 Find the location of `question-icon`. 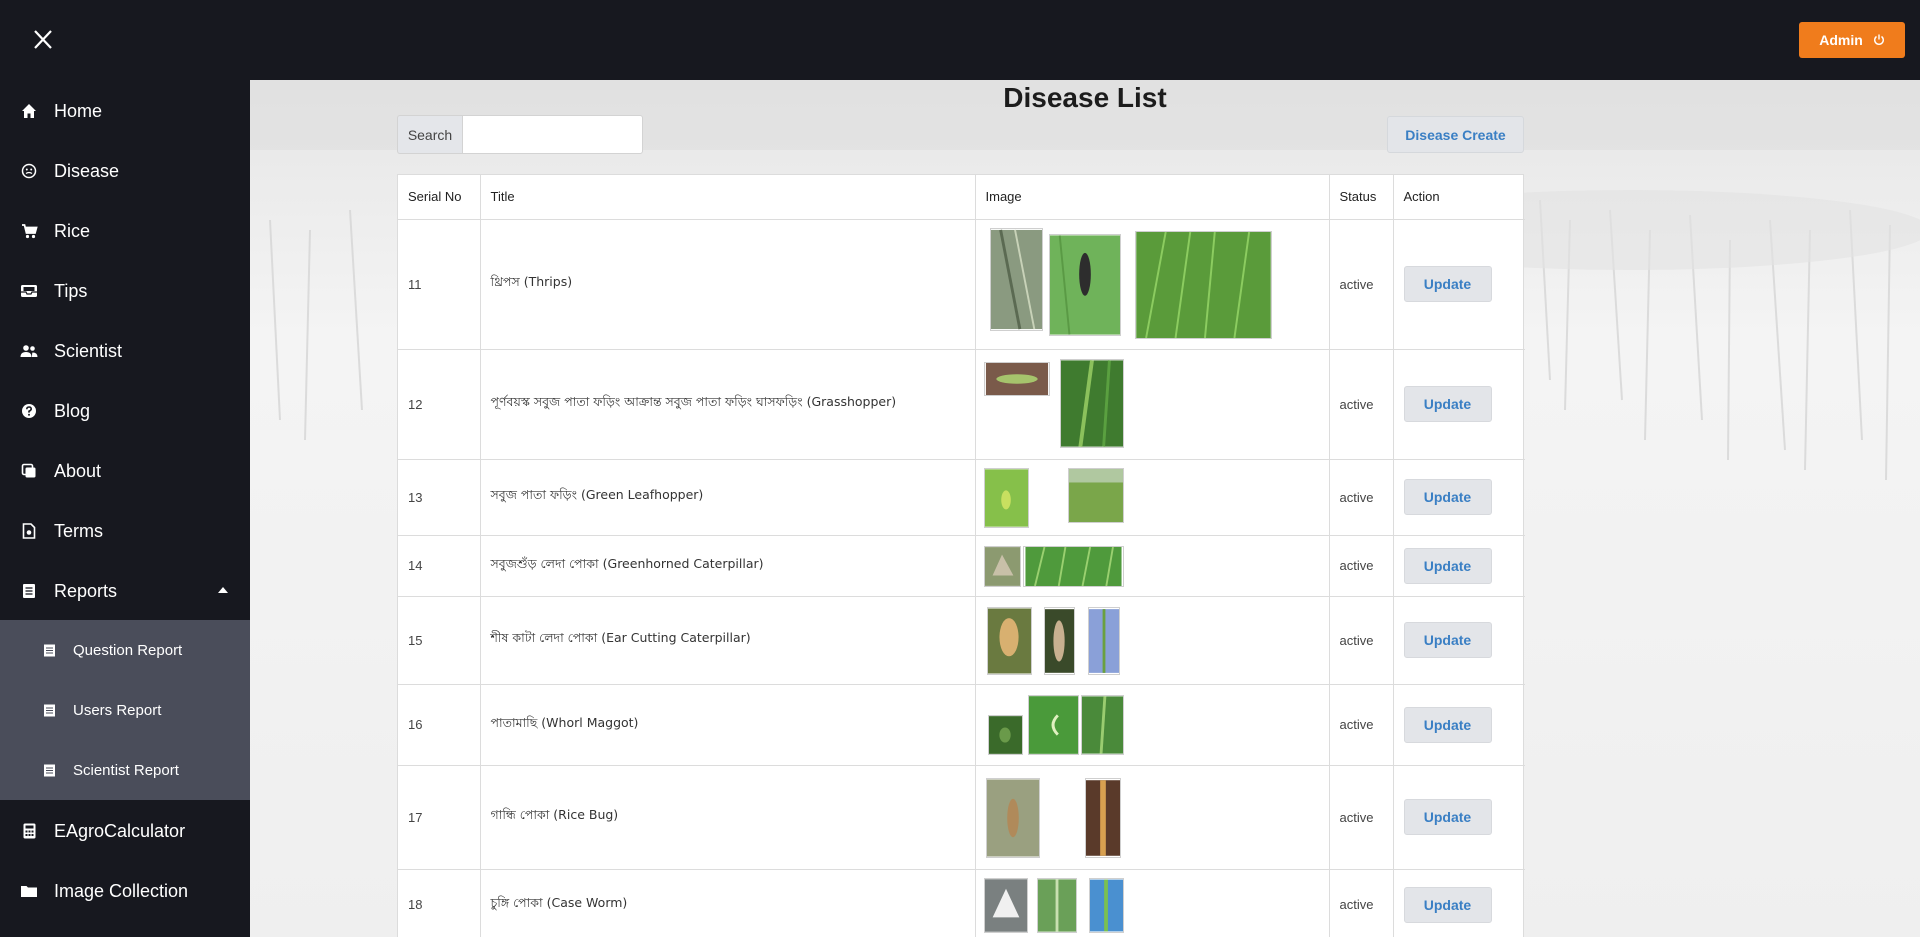

question-icon is located at coordinates (29, 411).